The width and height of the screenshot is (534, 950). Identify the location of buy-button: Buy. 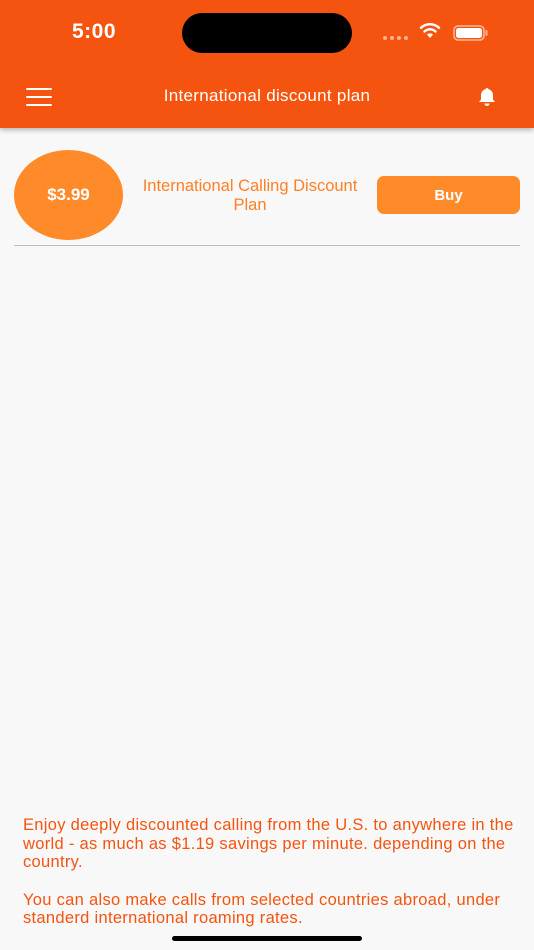
(448, 195).